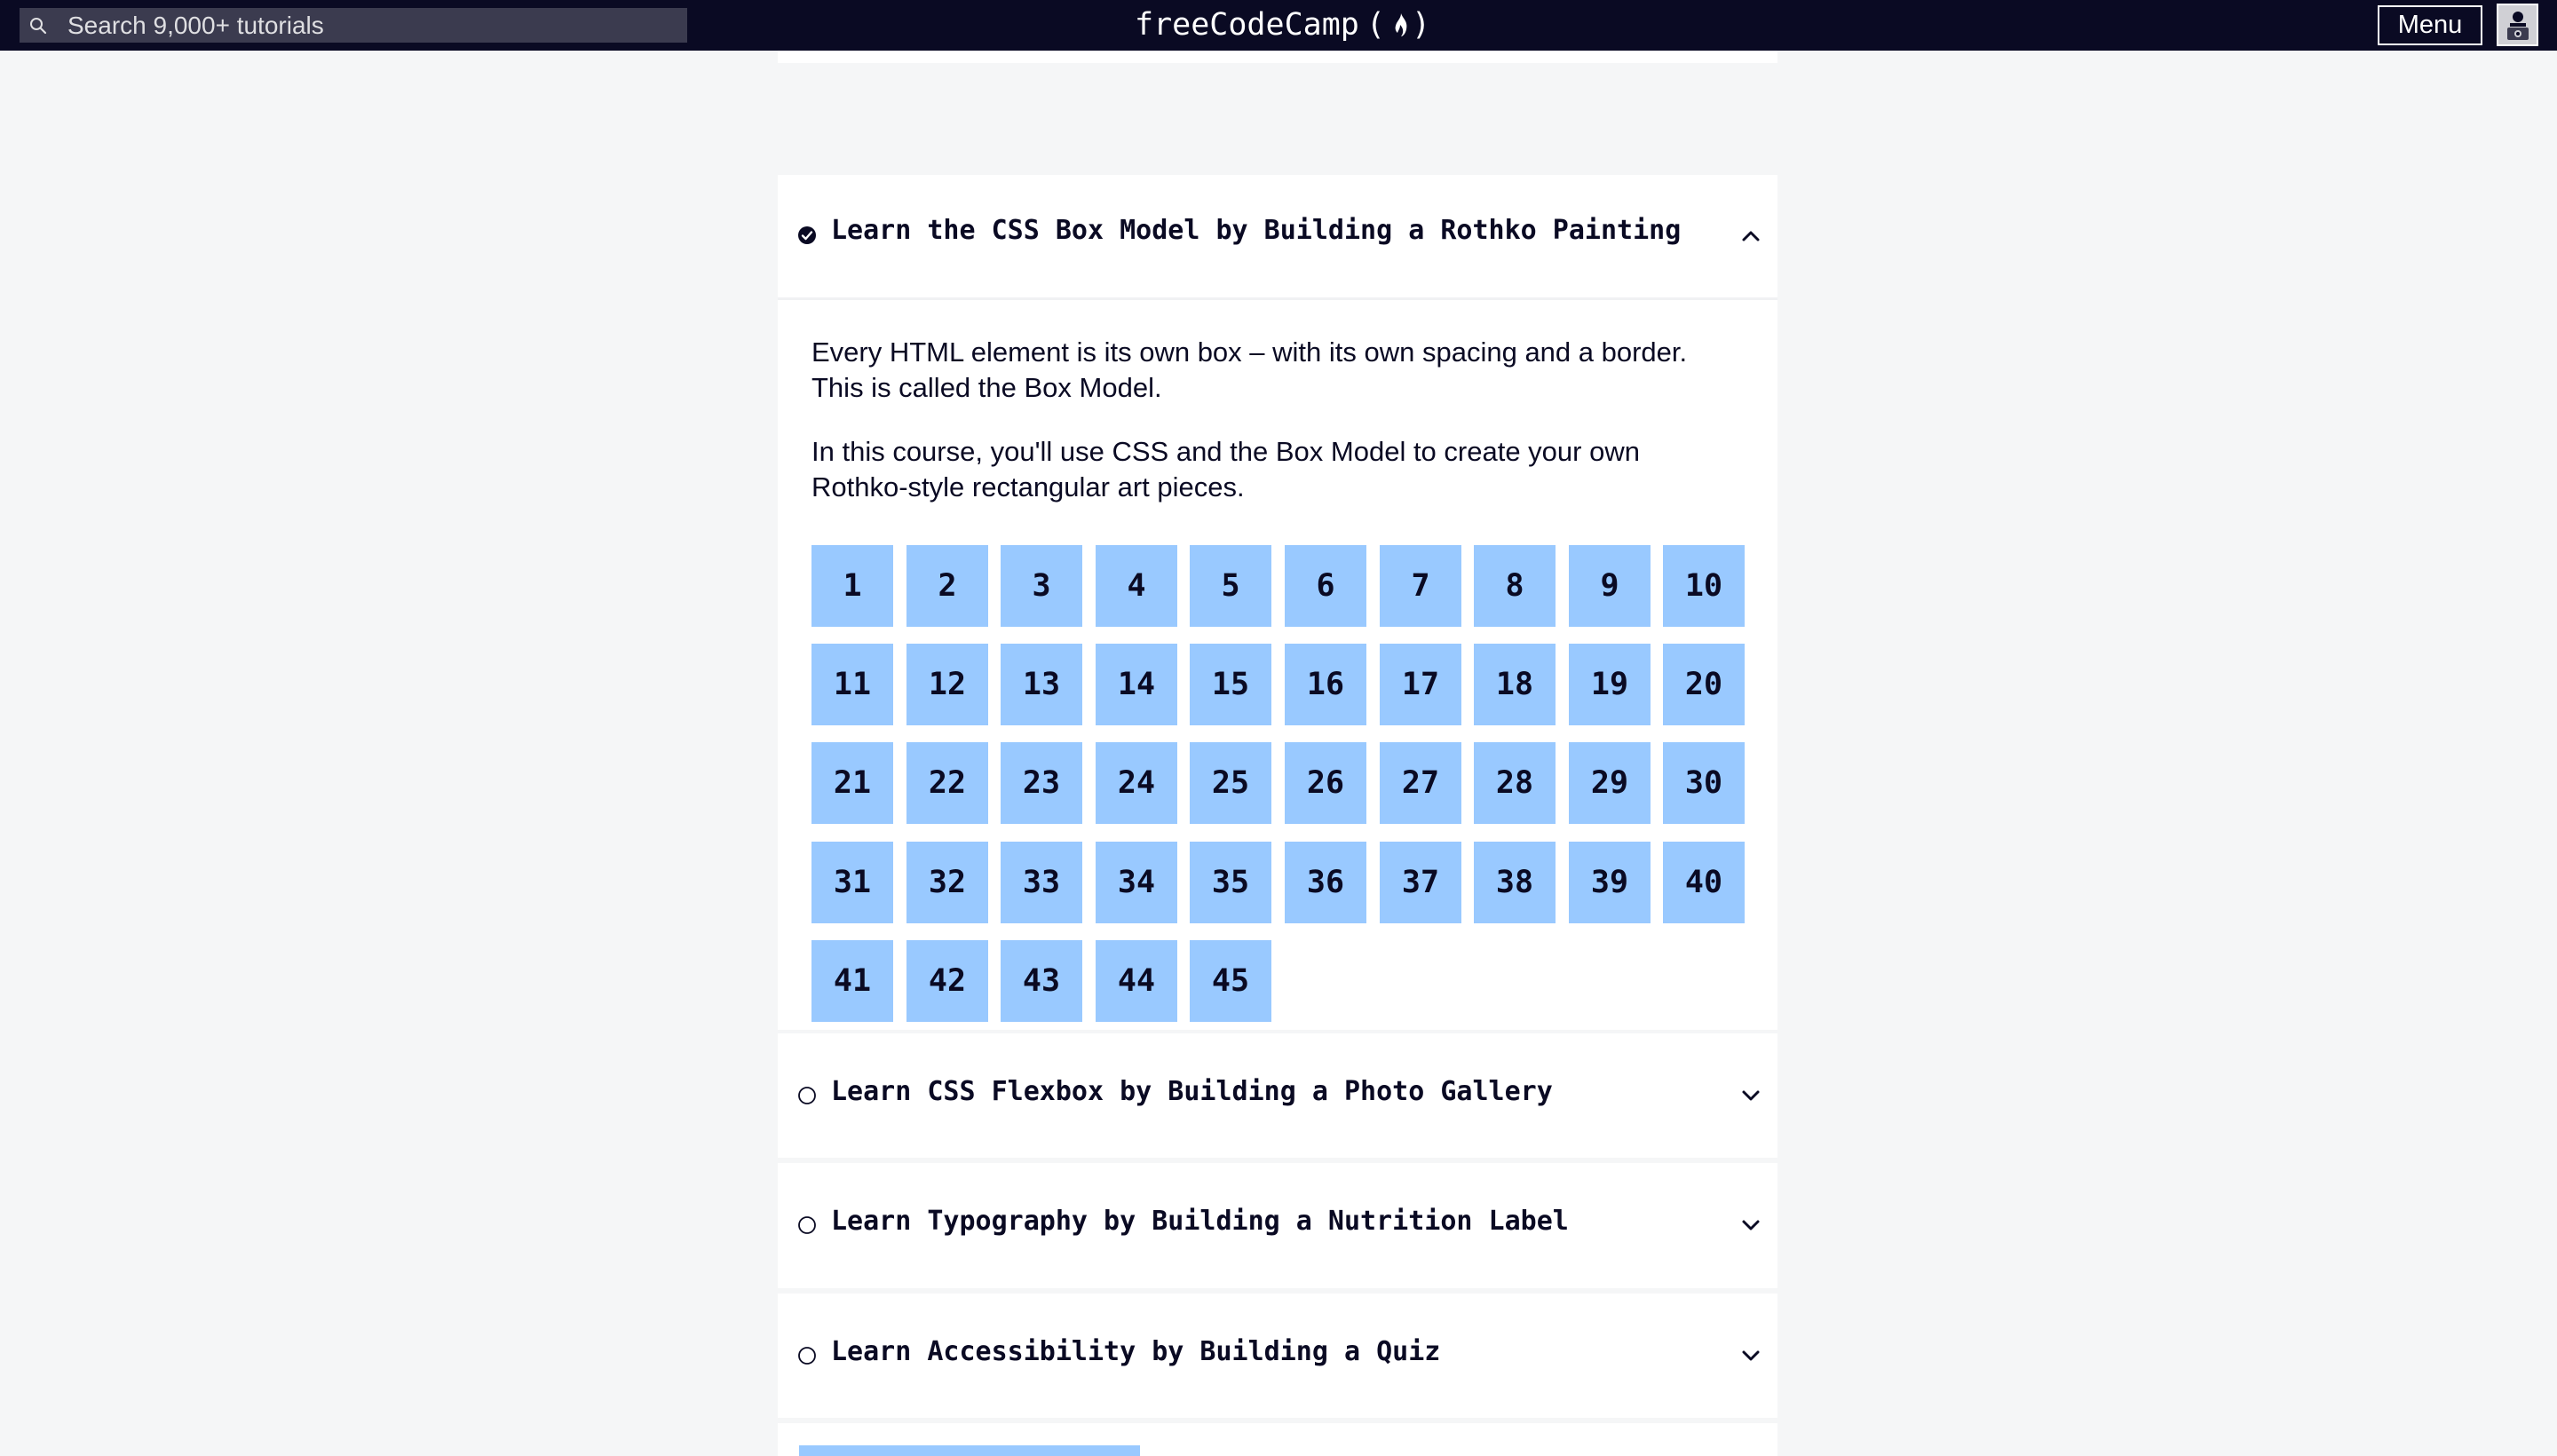 This screenshot has height=1456, width=2557. I want to click on step-button: 1, so click(852, 586).